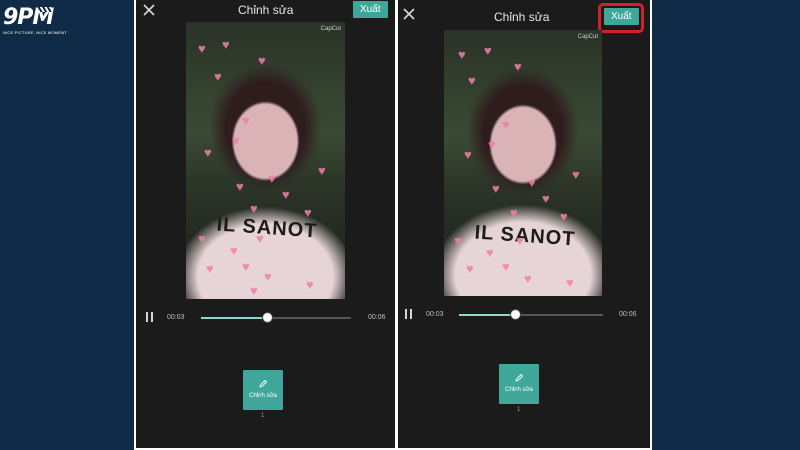 This screenshot has height=450, width=800. What do you see at coordinates (35, 32) in the screenshot?
I see `logo-tagline: NICE PICTURE, NICE MOMENT` at bounding box center [35, 32].